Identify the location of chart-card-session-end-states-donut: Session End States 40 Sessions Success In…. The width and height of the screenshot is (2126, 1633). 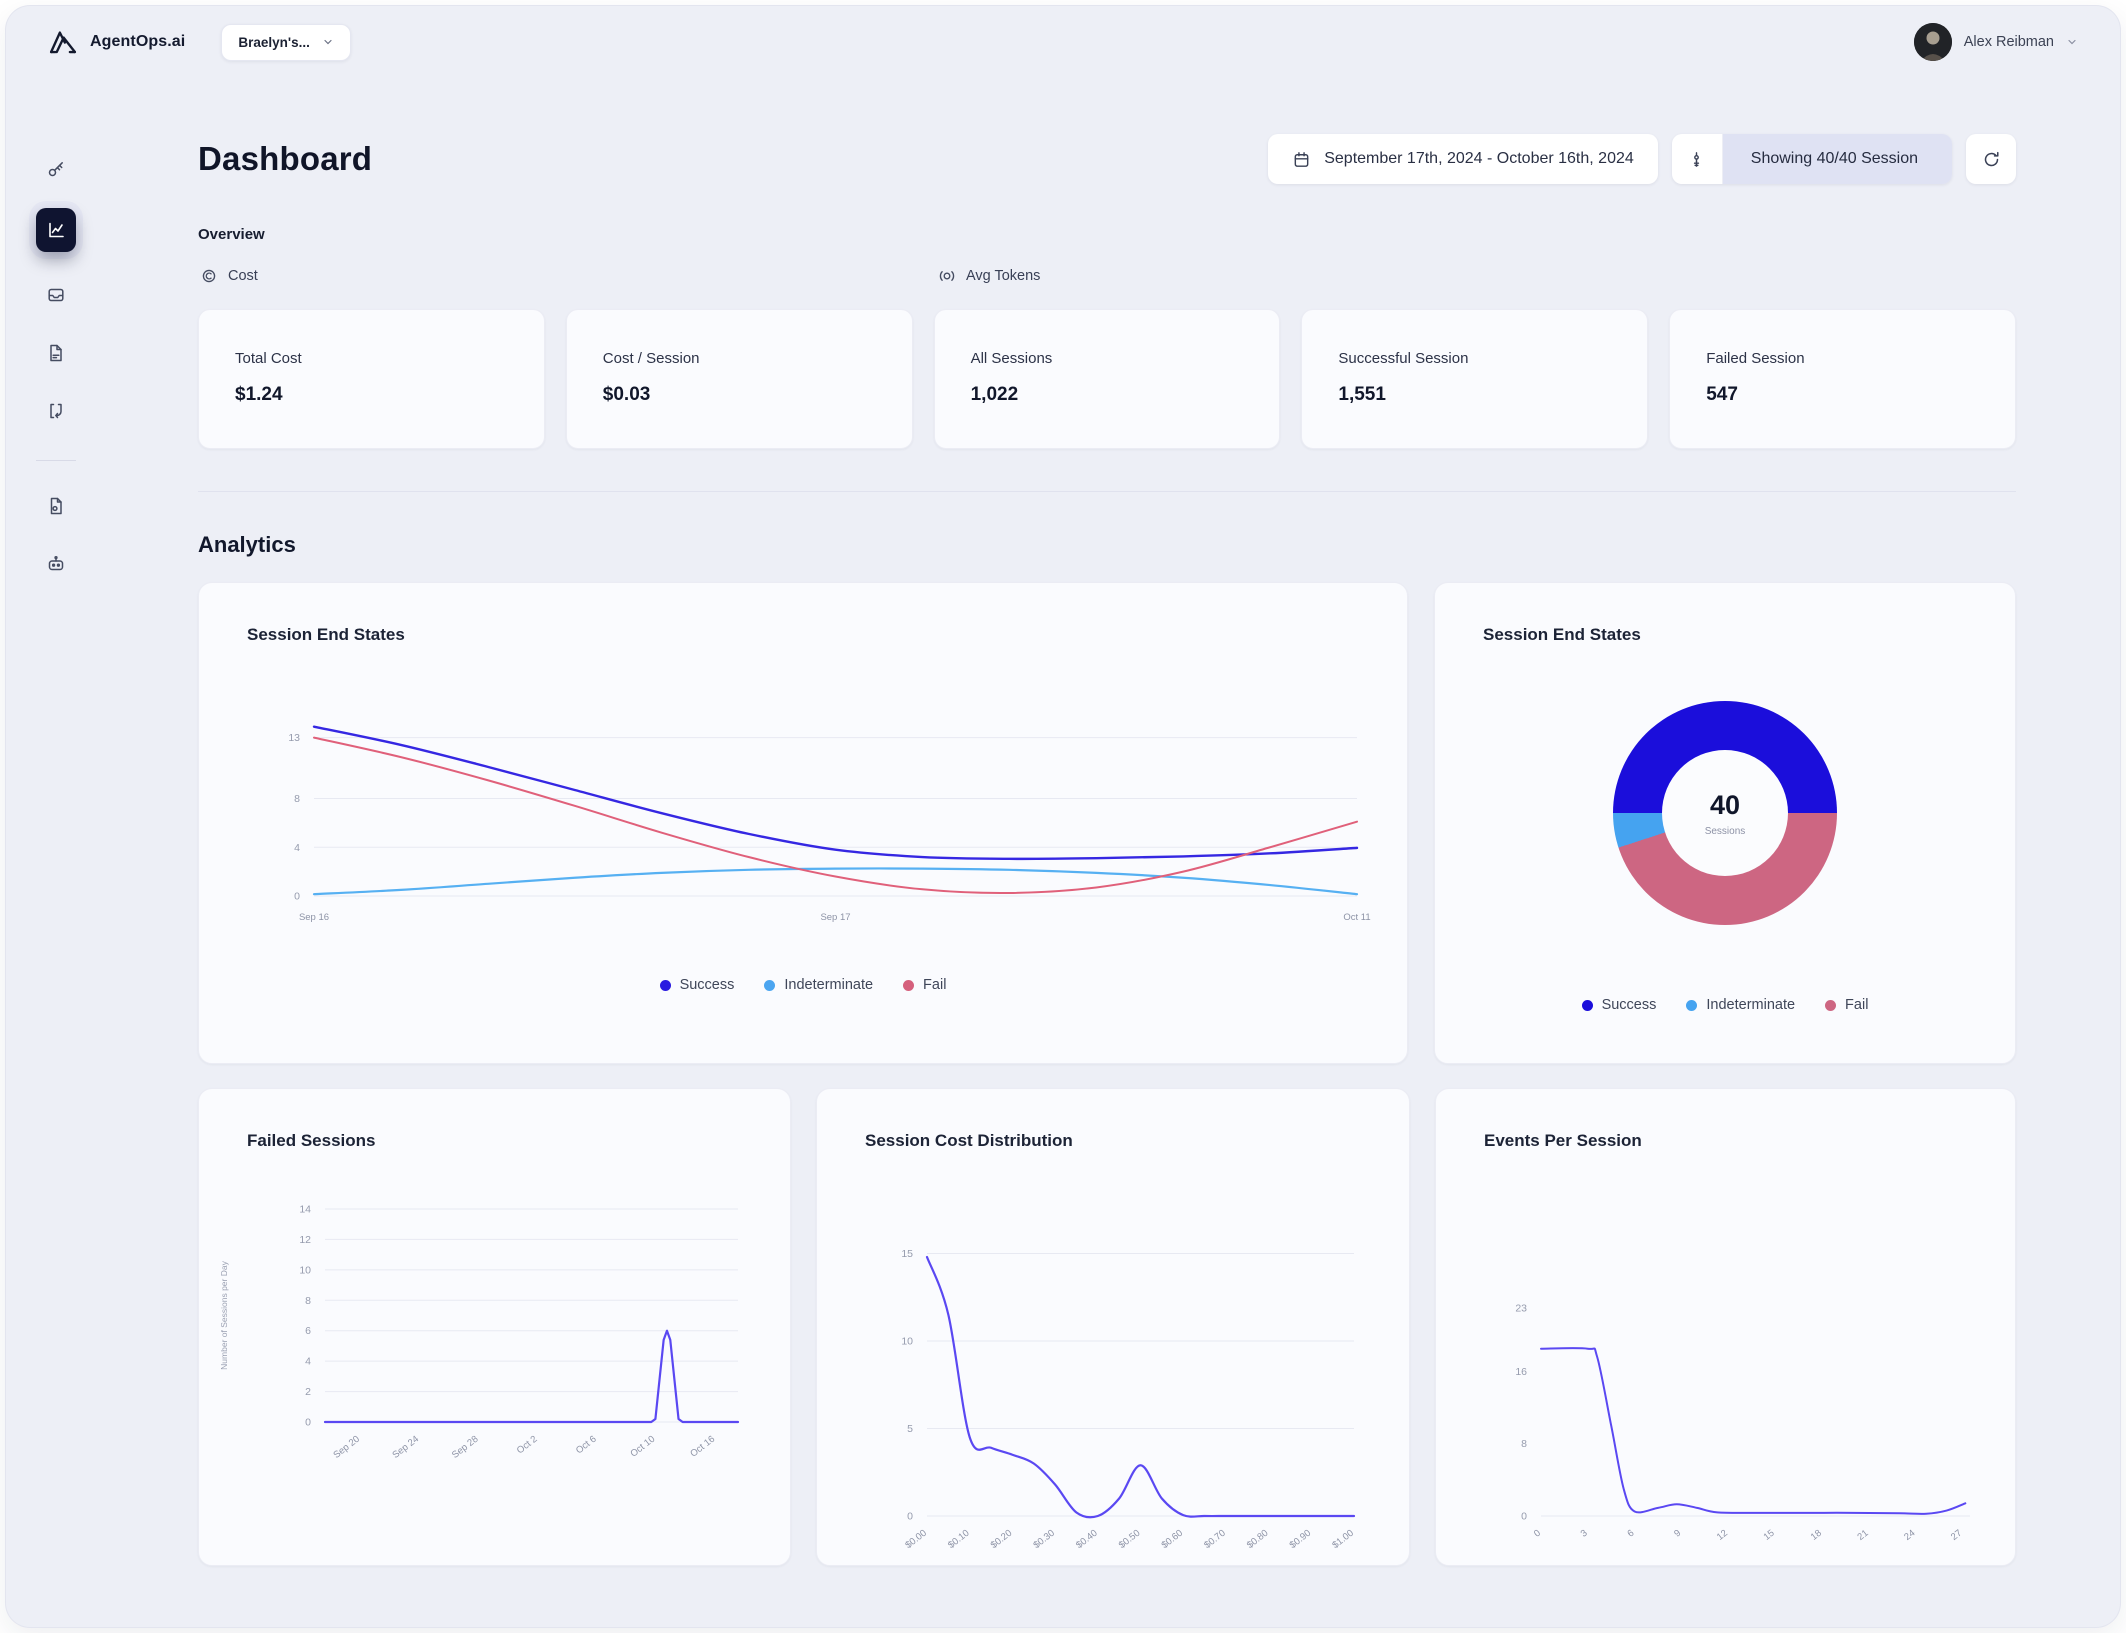
(1725, 823).